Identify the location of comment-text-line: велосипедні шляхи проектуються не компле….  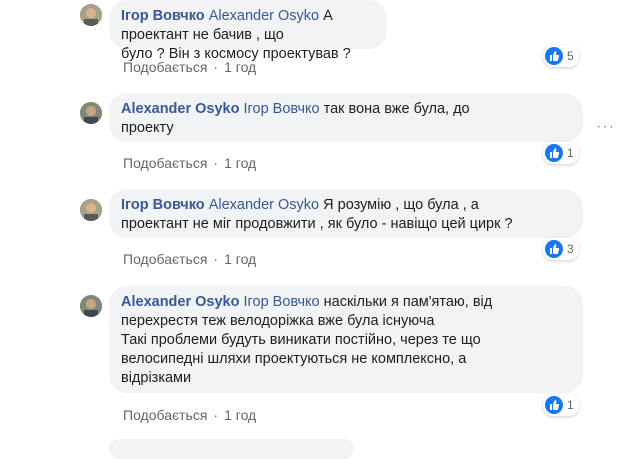
(294, 359).